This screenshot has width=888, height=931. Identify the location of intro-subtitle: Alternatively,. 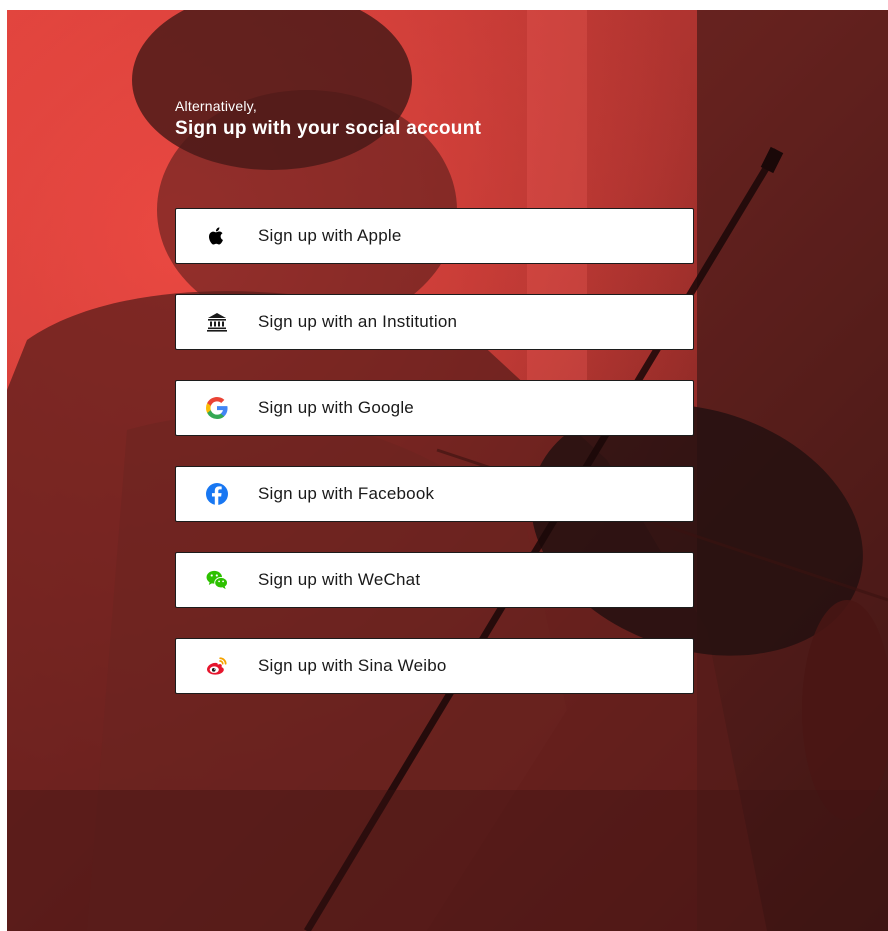
(216, 106).